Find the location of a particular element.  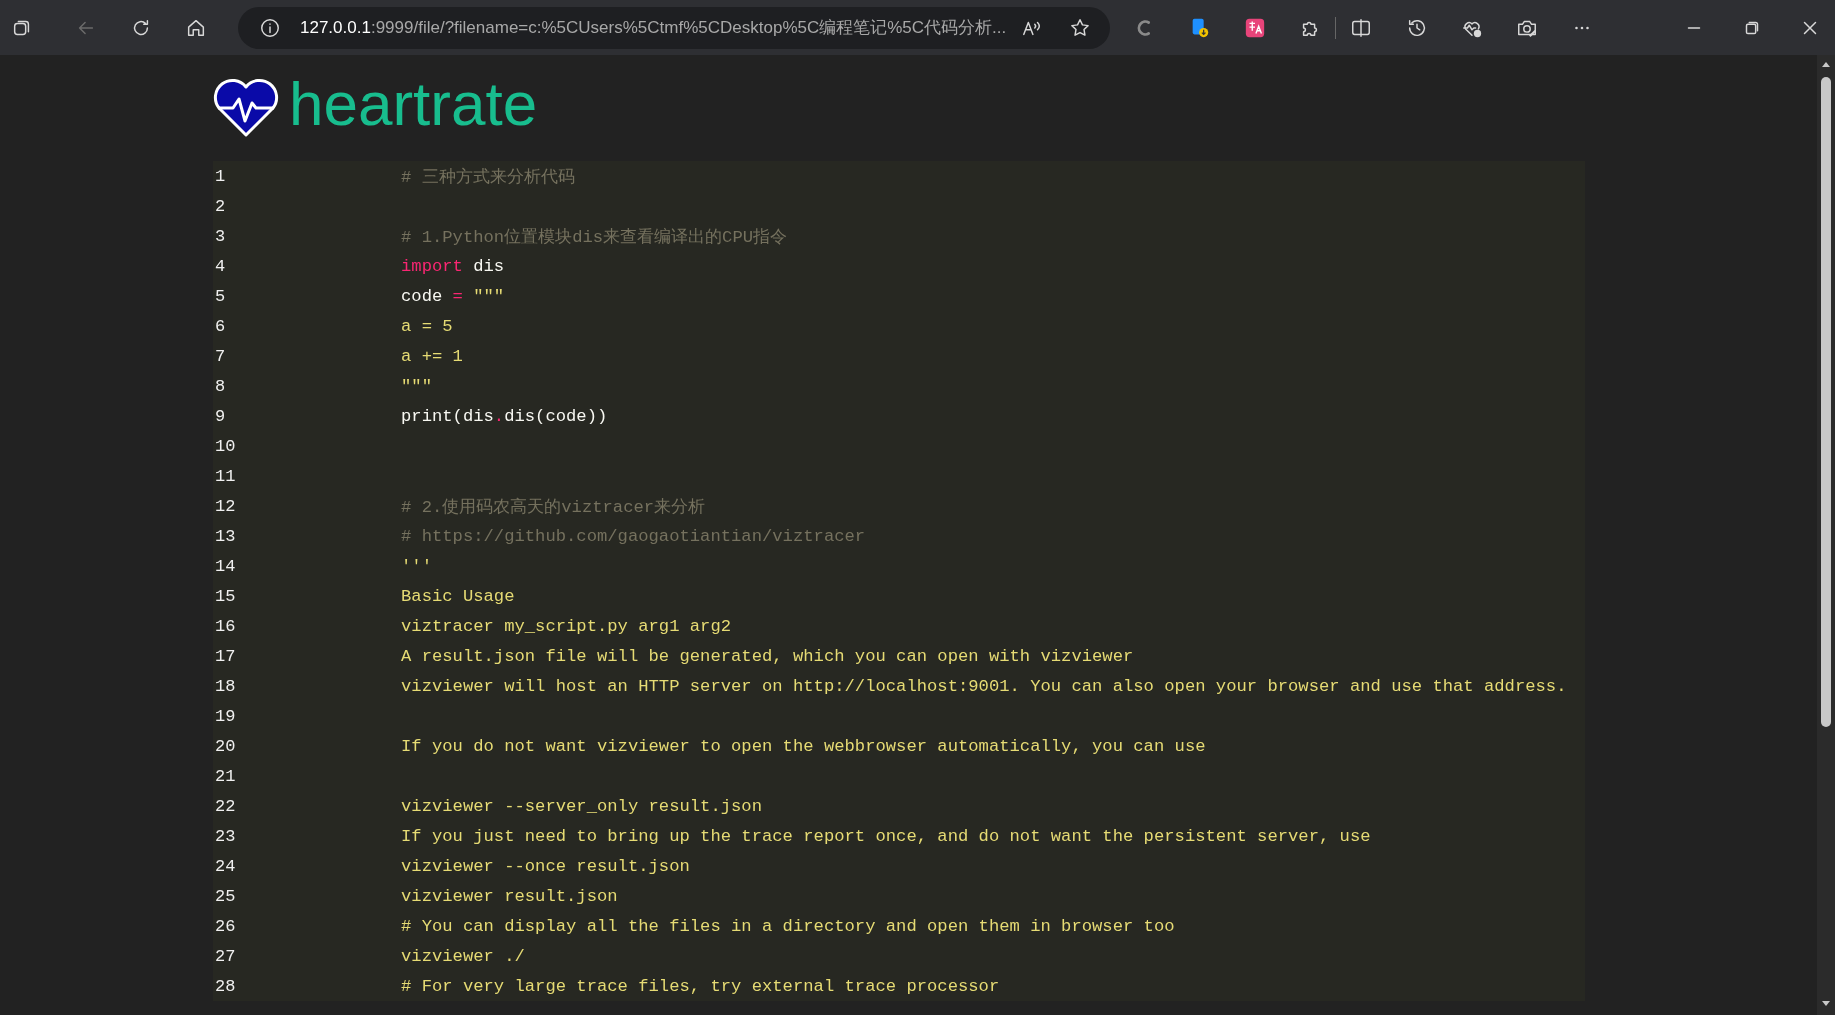

line-number: 20 is located at coordinates (225, 746).